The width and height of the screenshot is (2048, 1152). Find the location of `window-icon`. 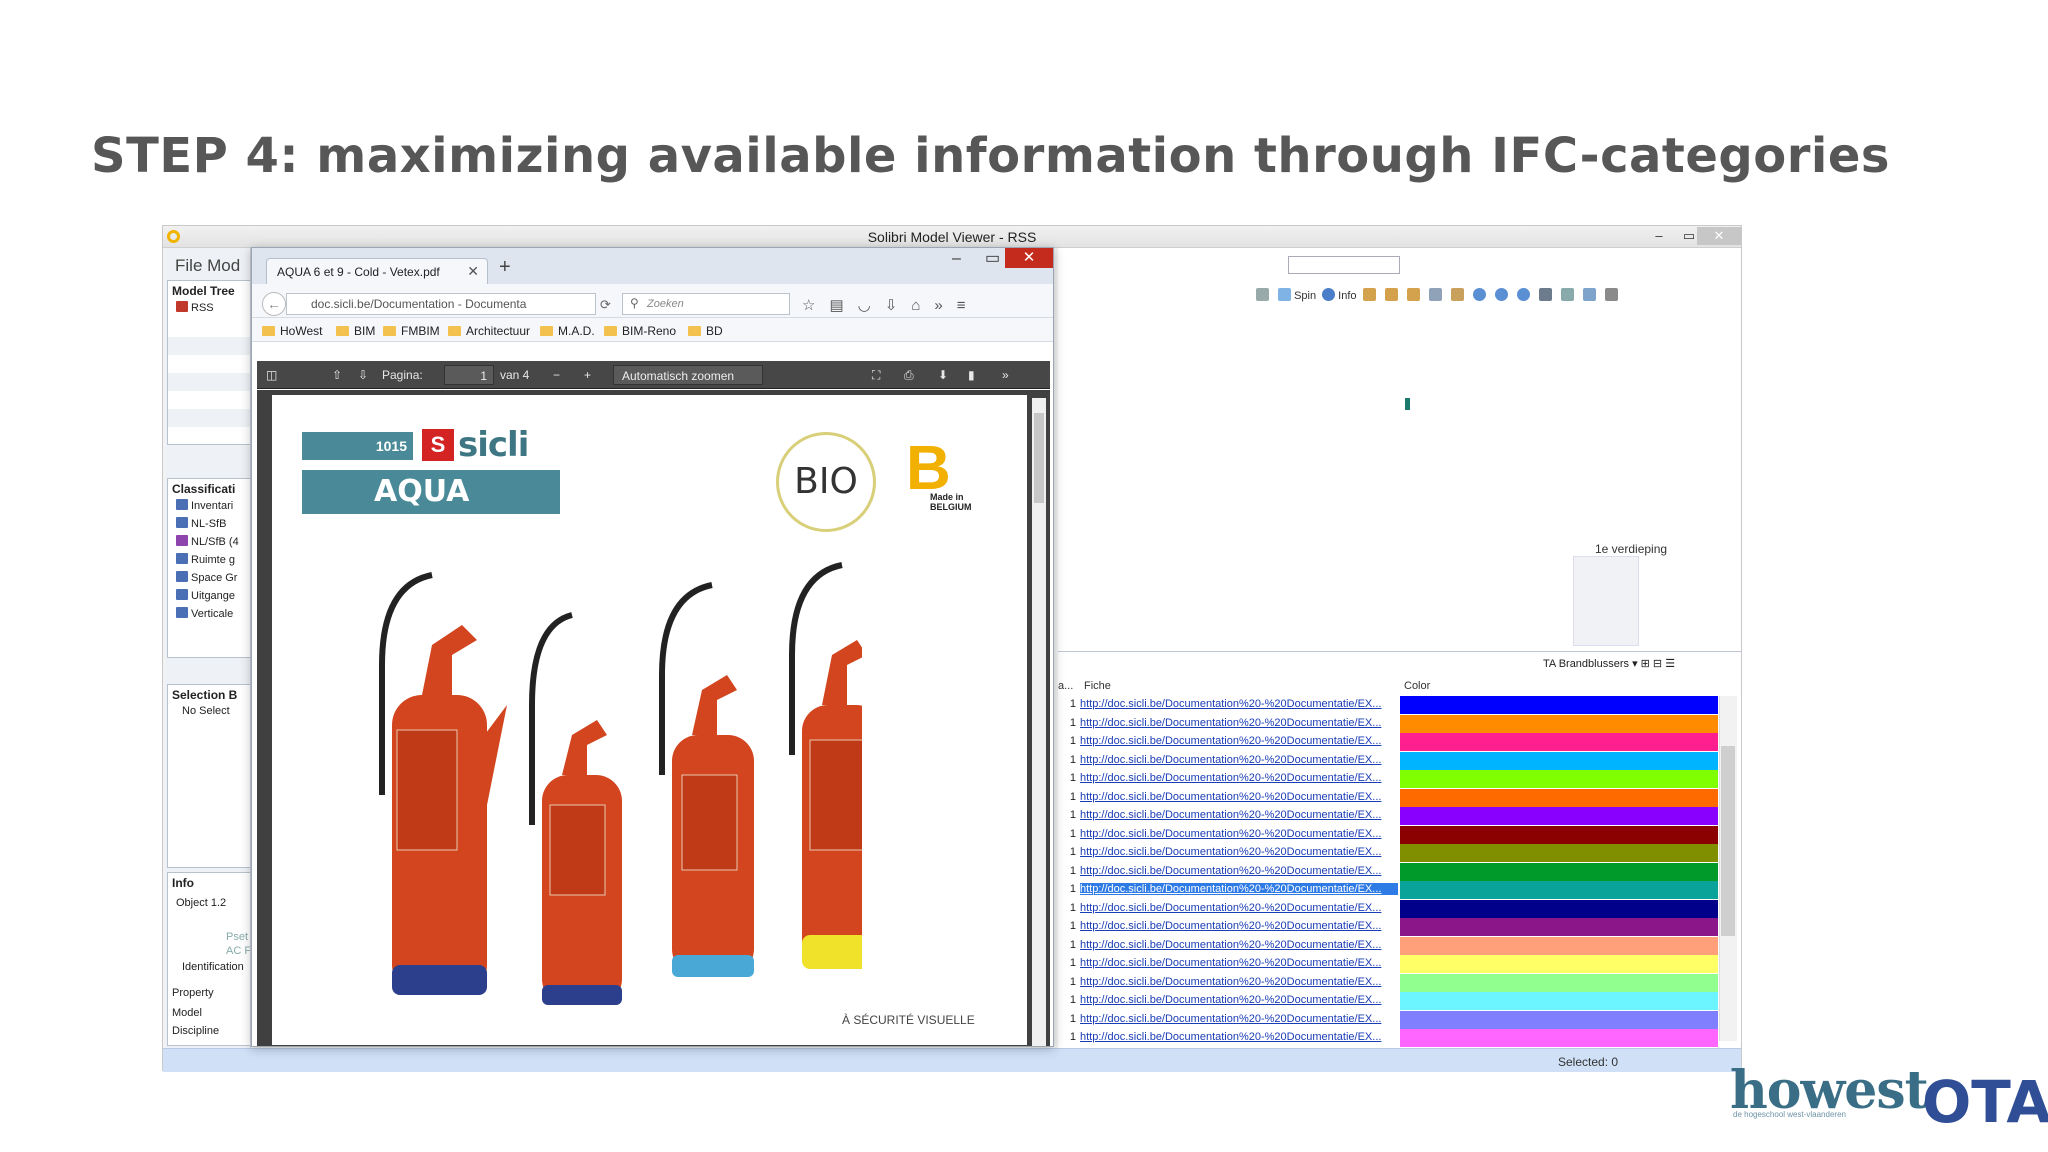

window-icon is located at coordinates (1568, 294).